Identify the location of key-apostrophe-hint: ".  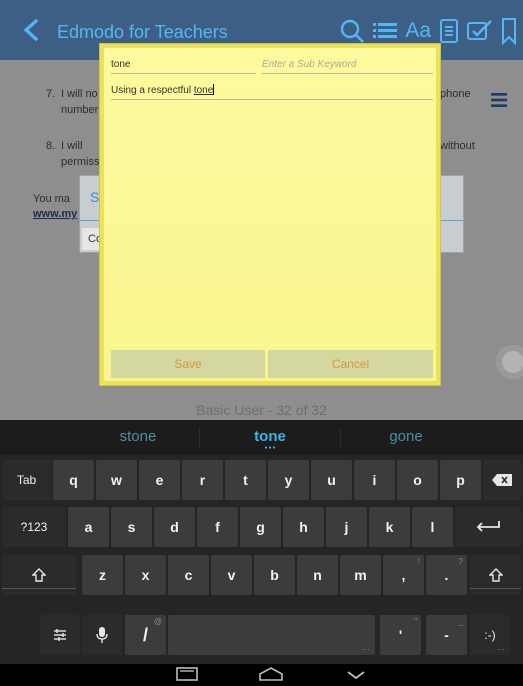
(415, 621).